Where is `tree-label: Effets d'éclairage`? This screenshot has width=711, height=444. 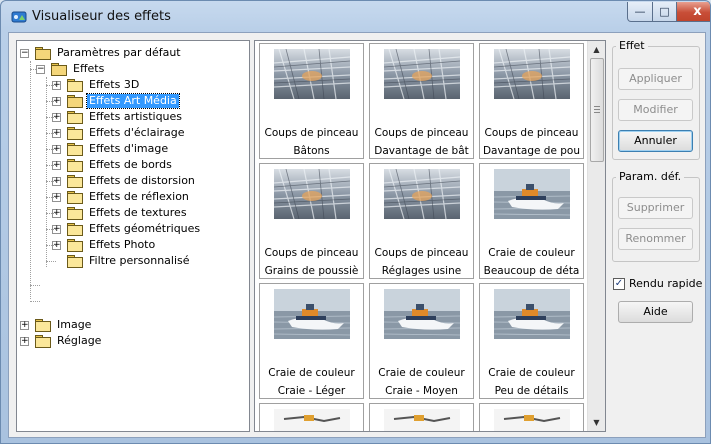
tree-label: Effets d'éclairage is located at coordinates (137, 132).